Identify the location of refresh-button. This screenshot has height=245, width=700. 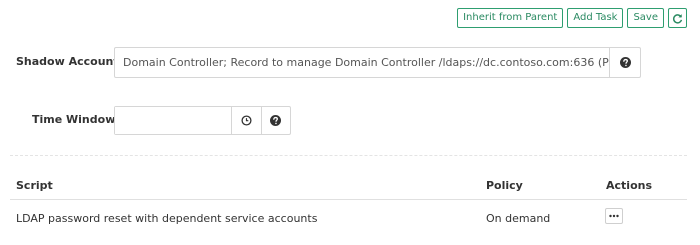
(677, 18).